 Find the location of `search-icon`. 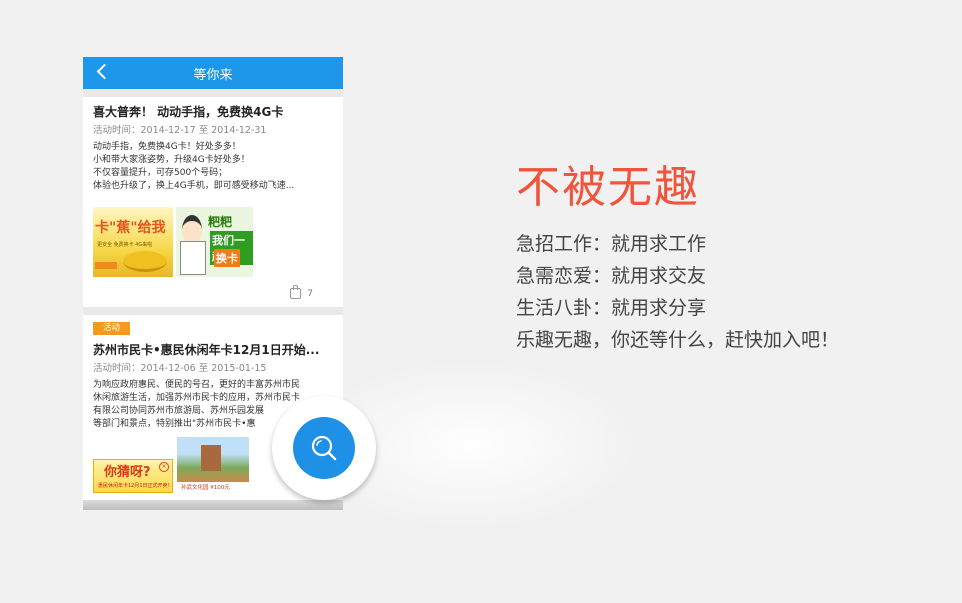

search-icon is located at coordinates (324, 448).